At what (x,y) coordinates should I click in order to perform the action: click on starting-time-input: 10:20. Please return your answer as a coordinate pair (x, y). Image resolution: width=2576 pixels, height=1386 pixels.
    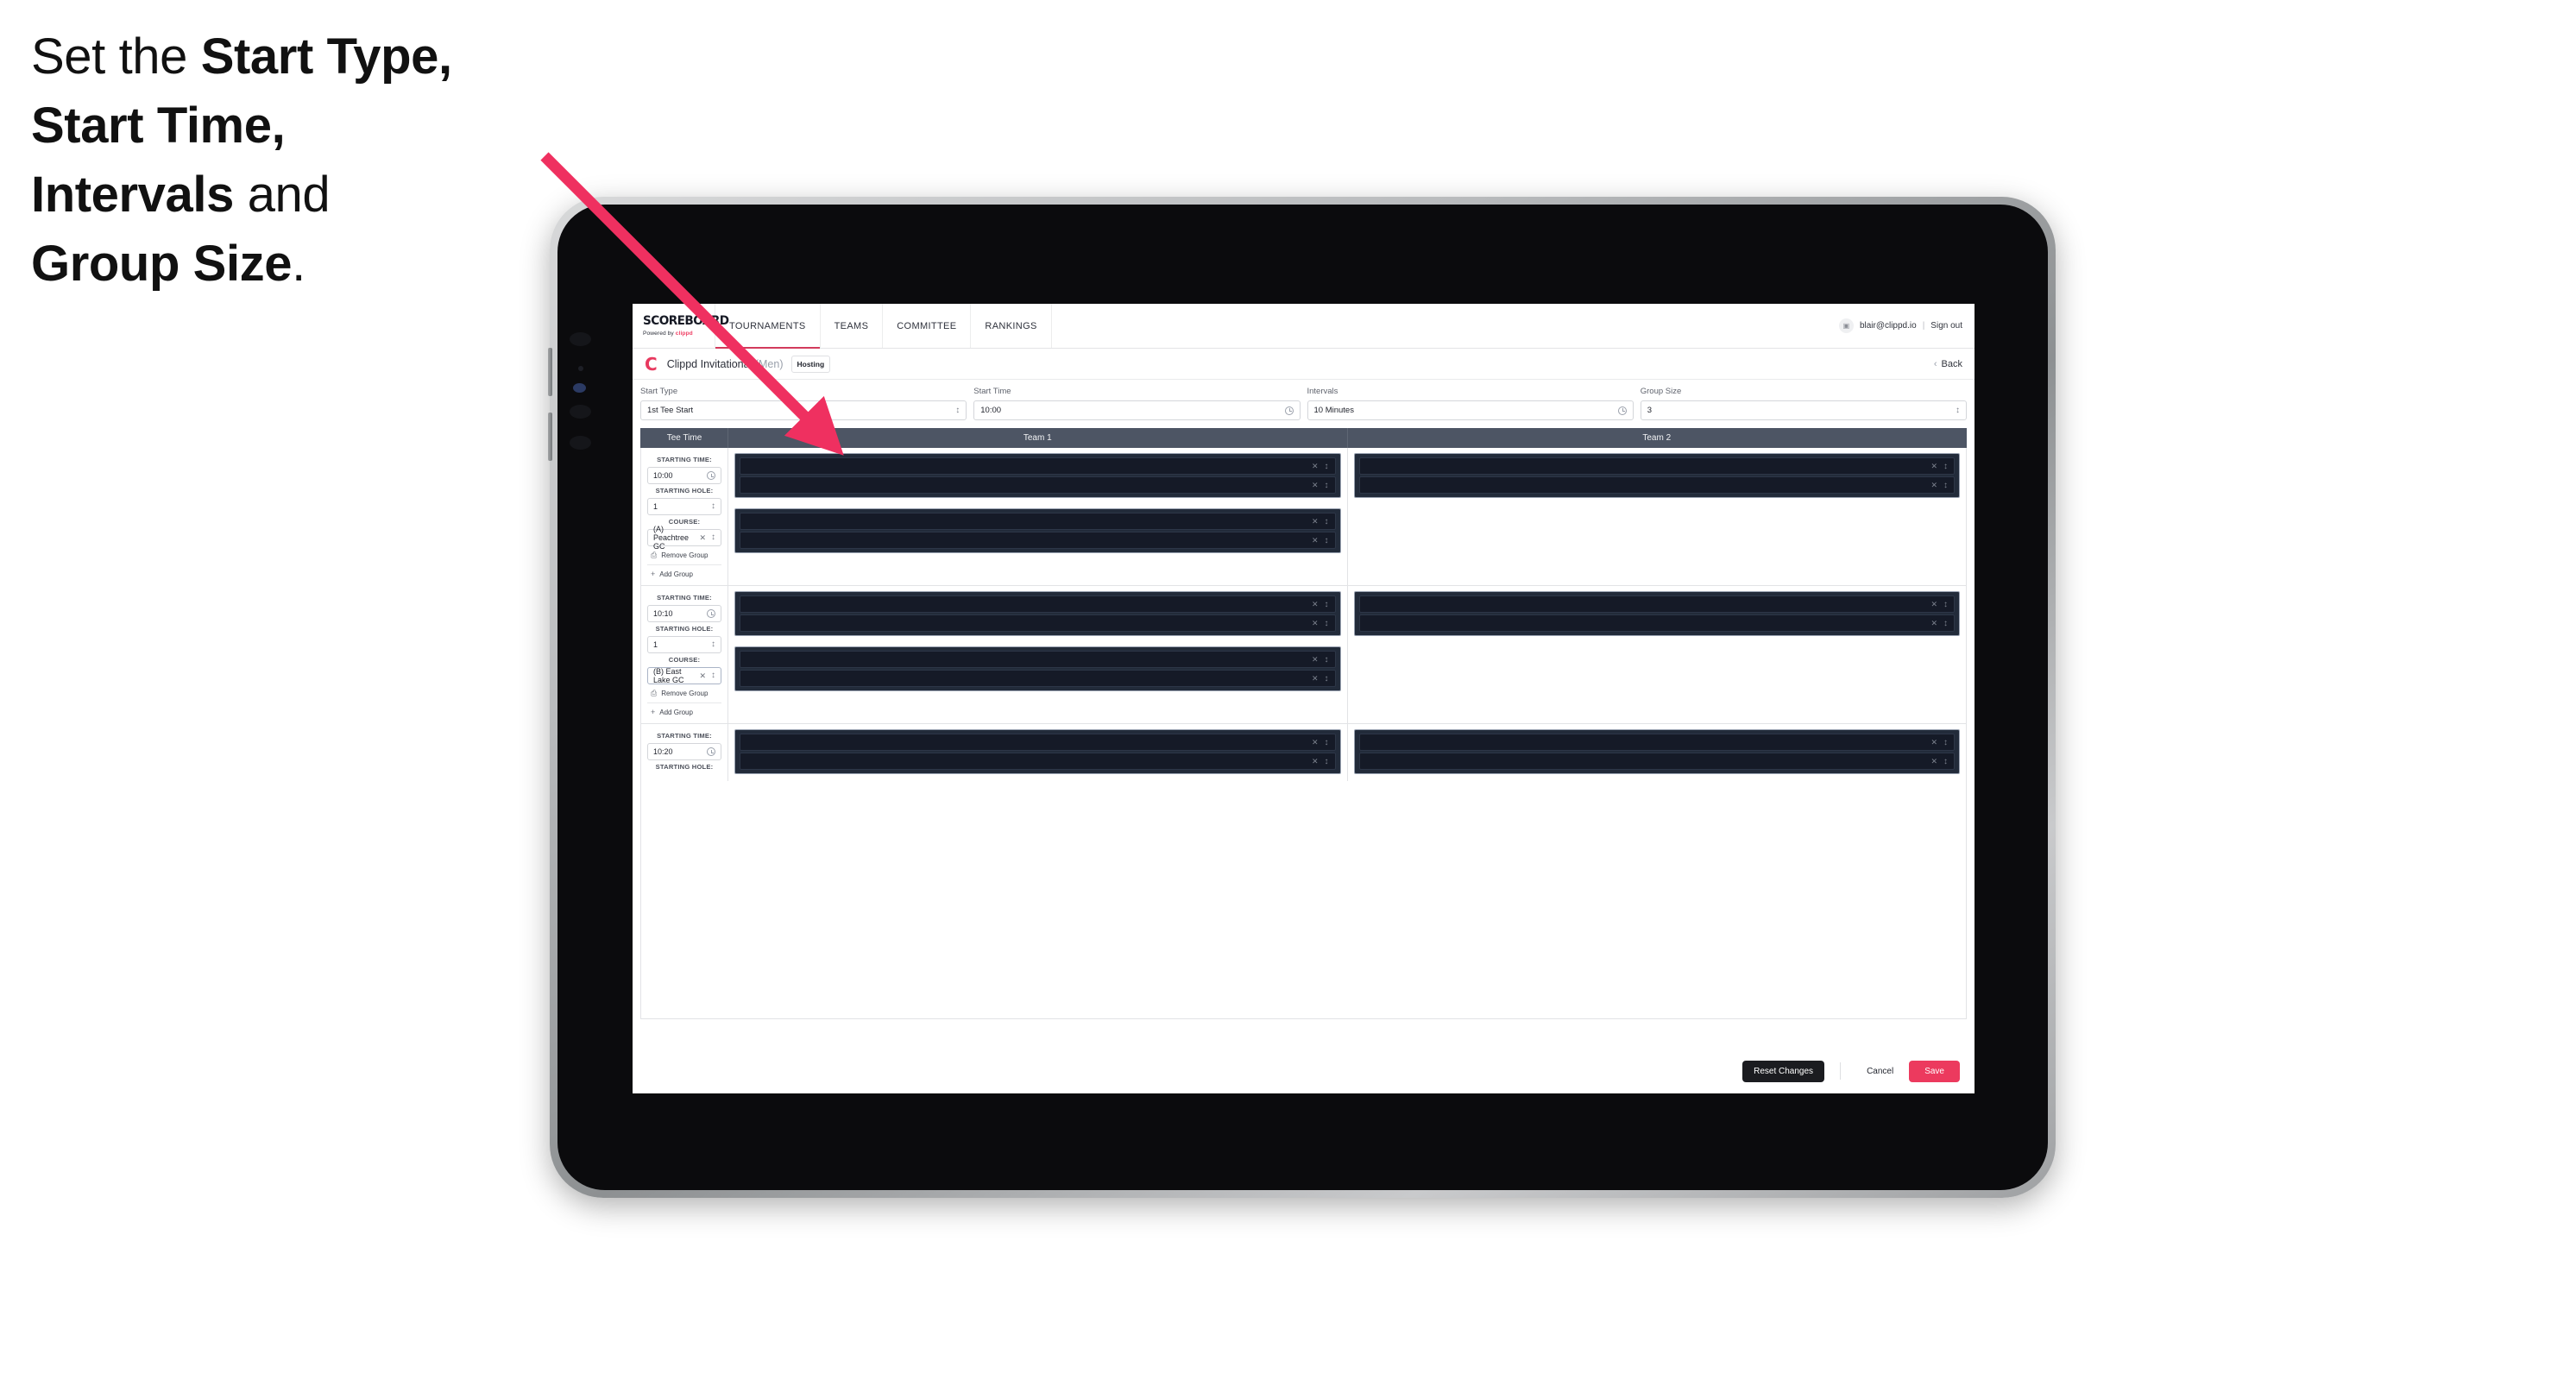
    Looking at the image, I should click on (684, 751).